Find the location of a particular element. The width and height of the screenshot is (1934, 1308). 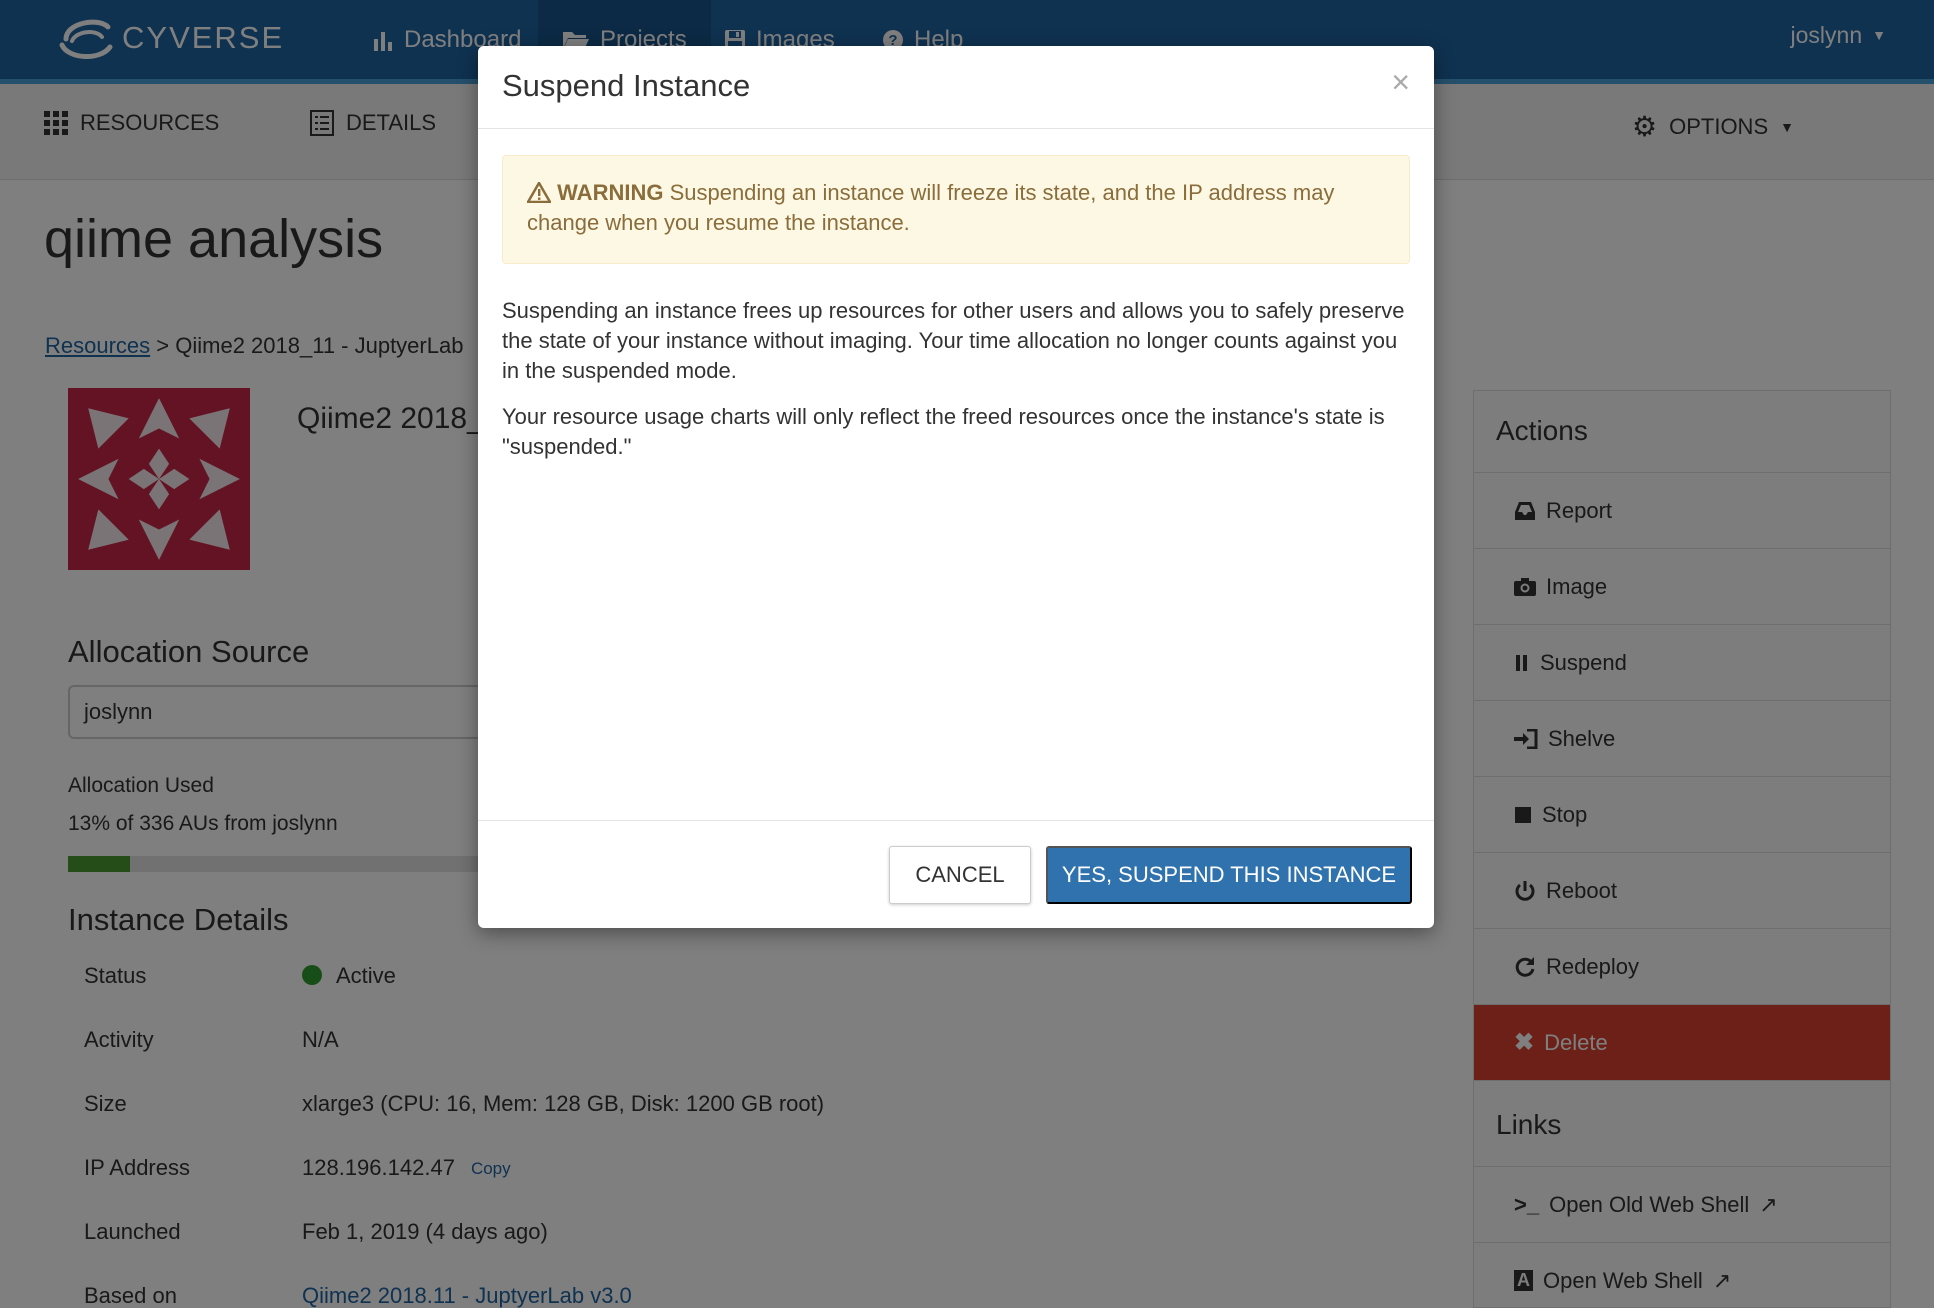

cancel-button: CANCEL is located at coordinates (960, 875).